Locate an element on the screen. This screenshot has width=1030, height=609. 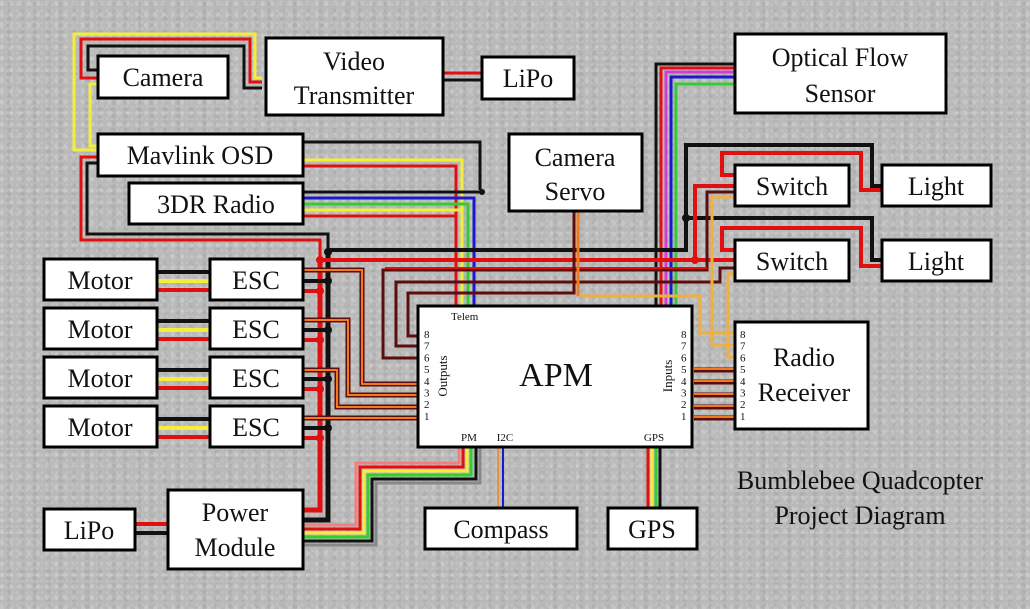
compass-box: Compass is located at coordinates (501, 528).